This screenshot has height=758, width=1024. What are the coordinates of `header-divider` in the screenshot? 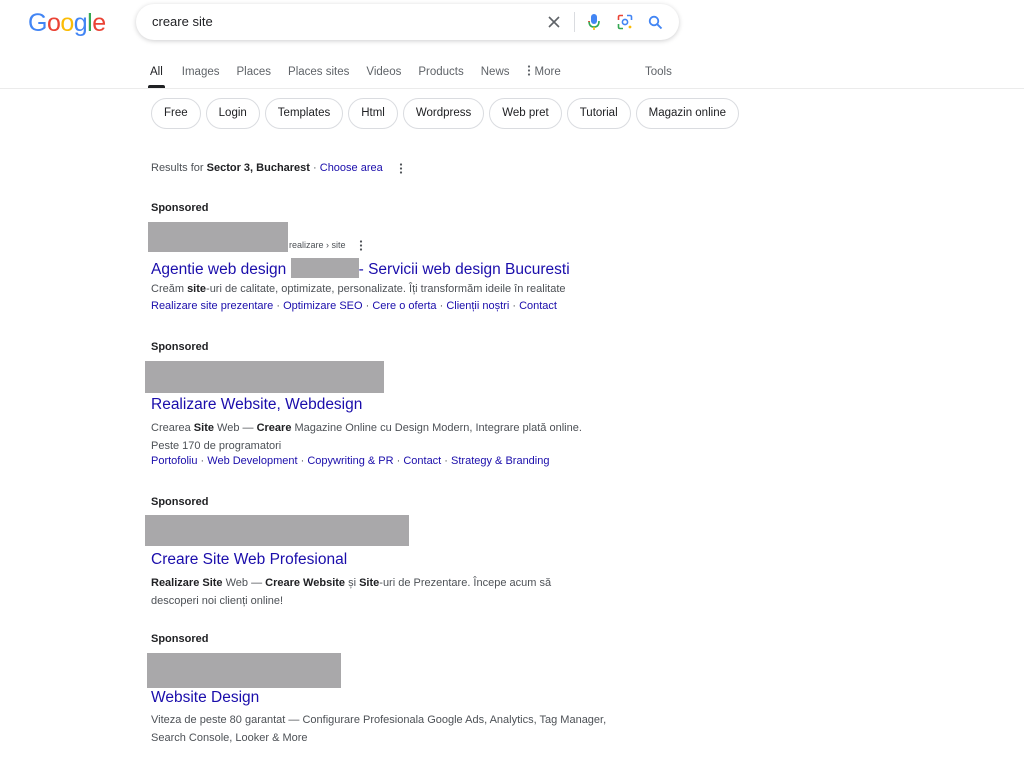 It's located at (512, 88).